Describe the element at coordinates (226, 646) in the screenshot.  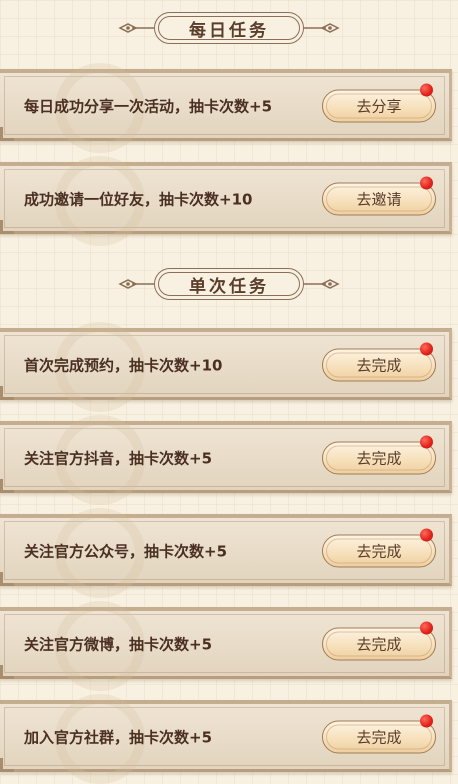
I see `task-card-weibo: 关注官方微博，抽卡次数+5 去完成` at that location.